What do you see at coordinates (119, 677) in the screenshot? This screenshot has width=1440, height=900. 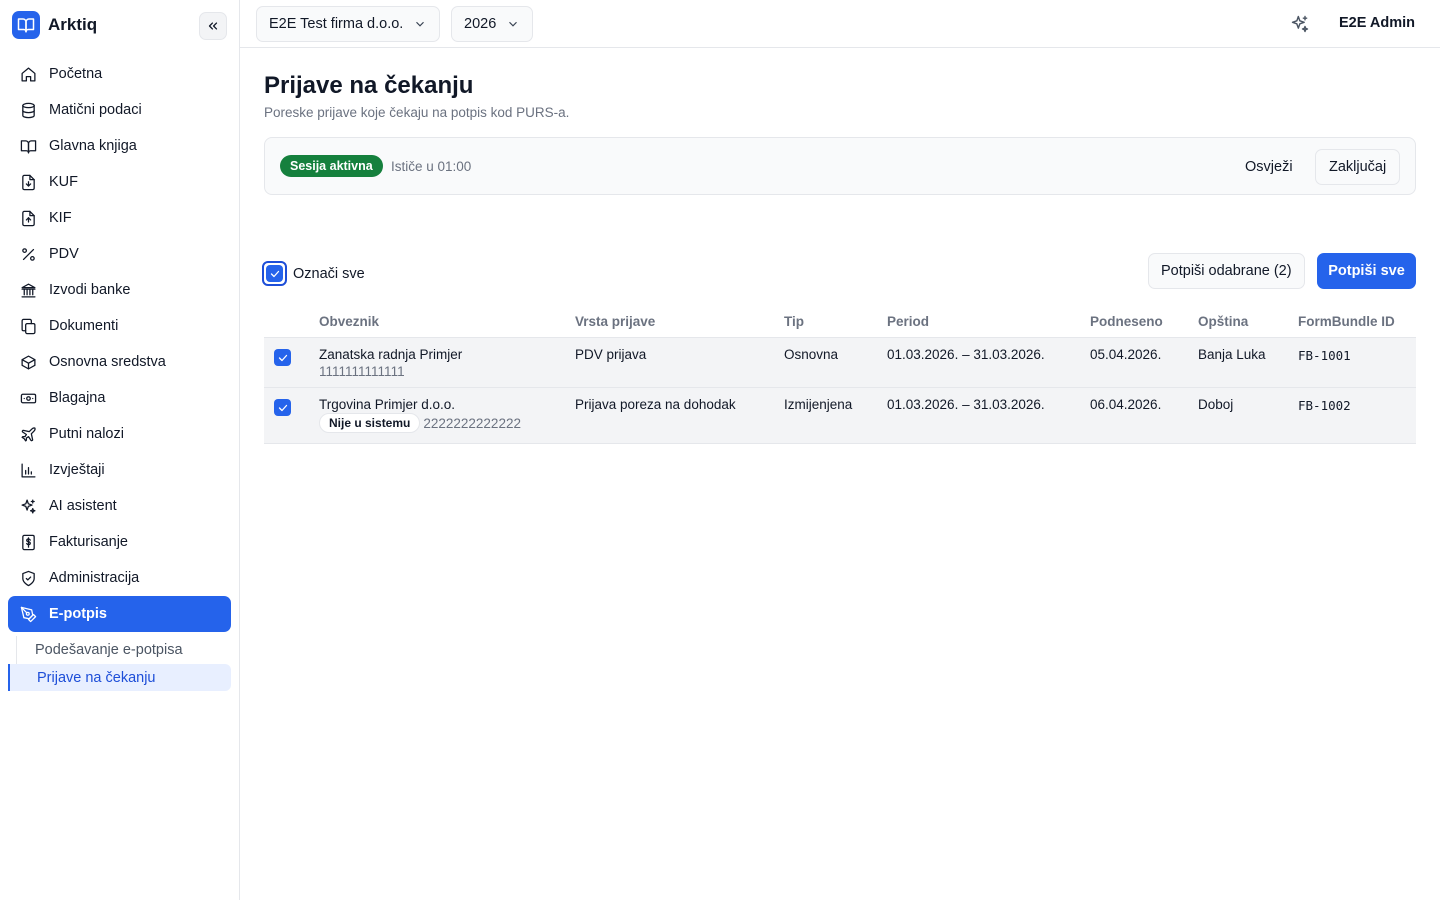 I see `sidebar-subitem-prijave-na-cekanju: Prijave na čekanju` at bounding box center [119, 677].